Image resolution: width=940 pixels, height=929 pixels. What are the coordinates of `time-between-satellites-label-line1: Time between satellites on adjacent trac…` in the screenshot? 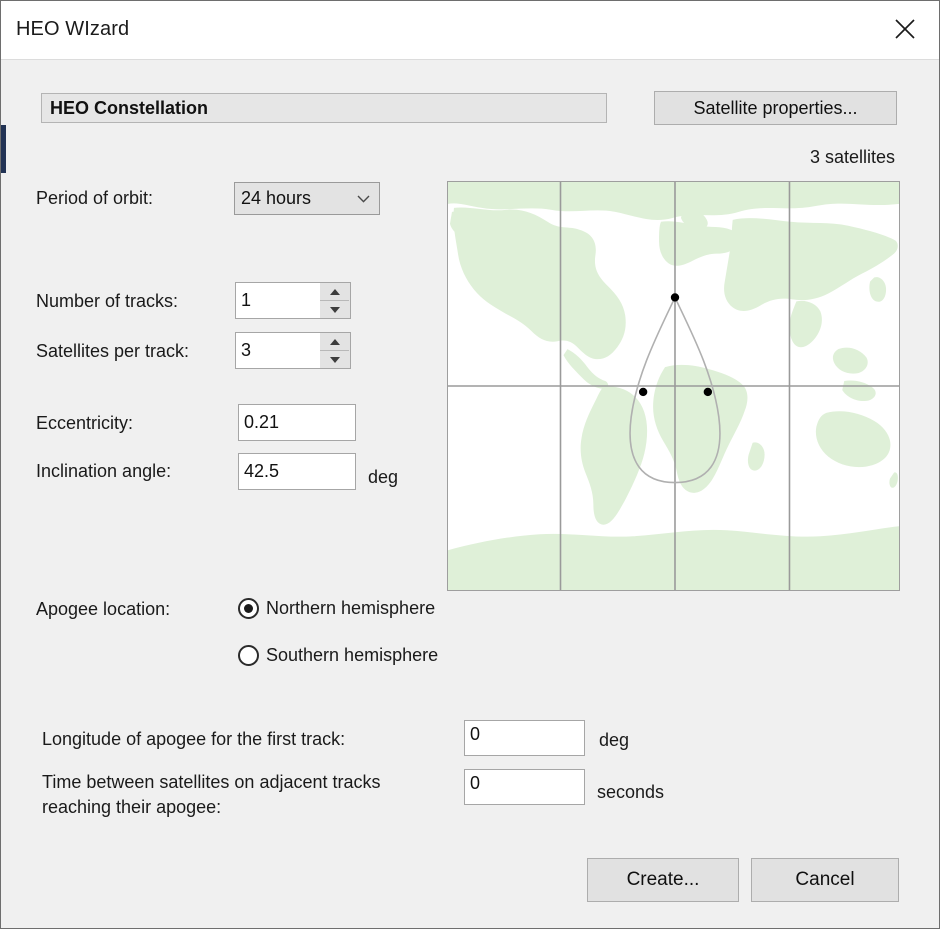 It's located at (211, 782).